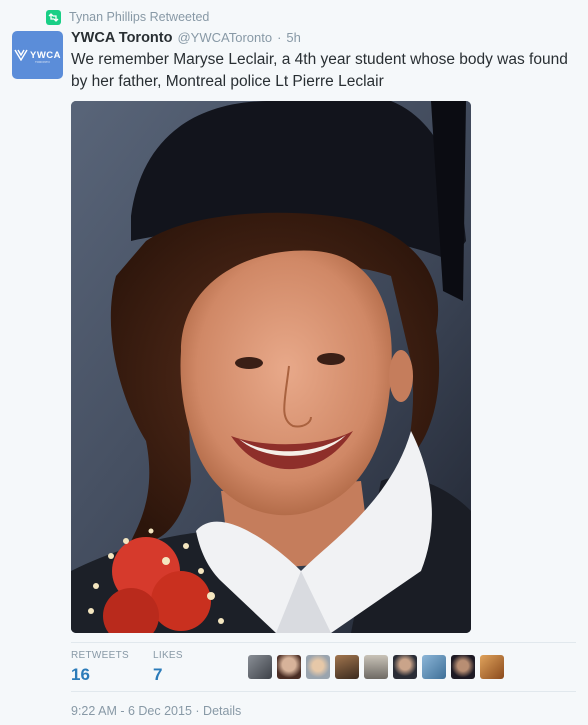  I want to click on author-name: YWCA Toronto, so click(121, 38).